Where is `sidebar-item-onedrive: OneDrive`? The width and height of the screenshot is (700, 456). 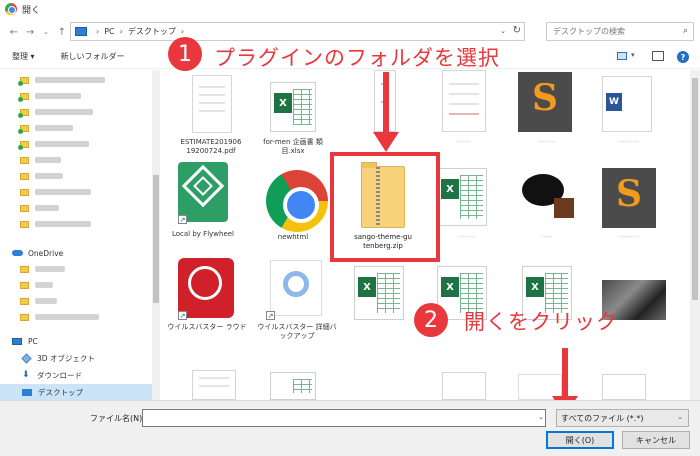
sidebar-item-onedrive: OneDrive is located at coordinates (86, 253).